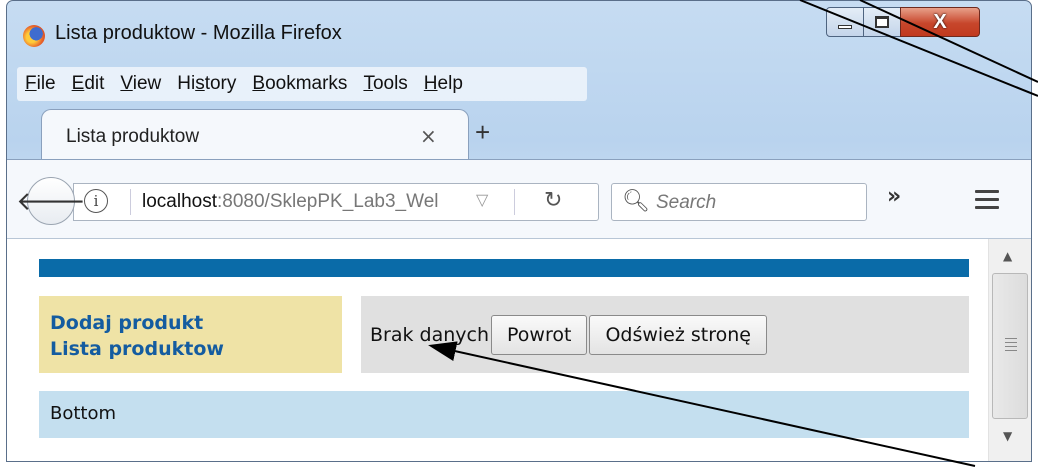  What do you see at coordinates (519, 134) in the screenshot?
I see `tab-strip: Lista produktow × +` at bounding box center [519, 134].